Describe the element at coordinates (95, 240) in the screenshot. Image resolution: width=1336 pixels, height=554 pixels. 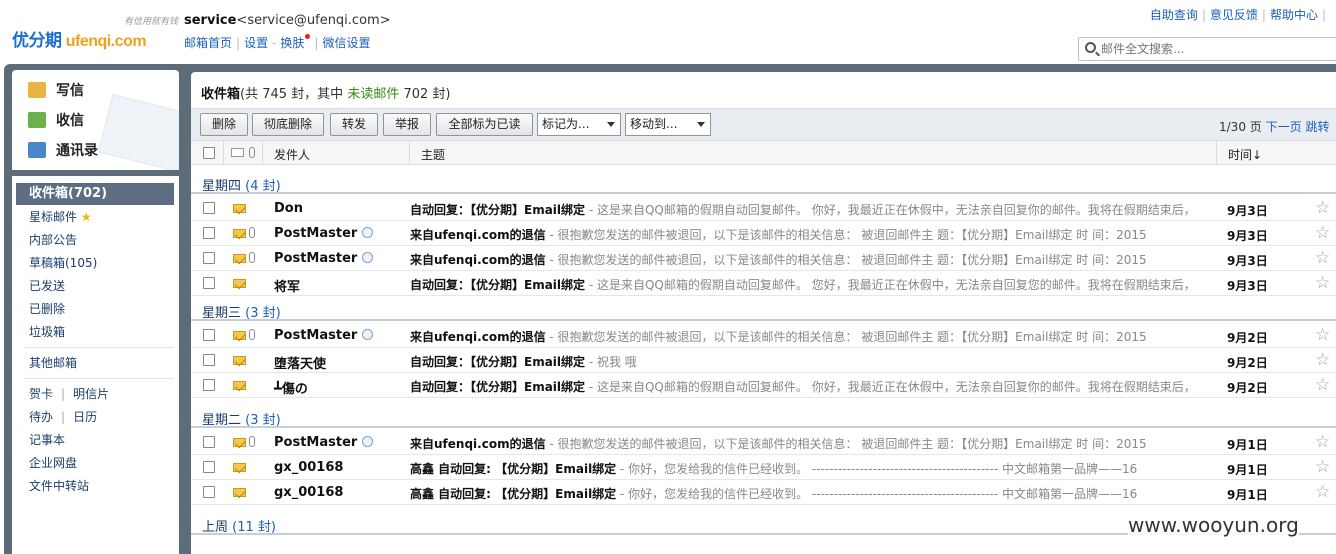
I see `nav-announcements: 内部公告` at that location.